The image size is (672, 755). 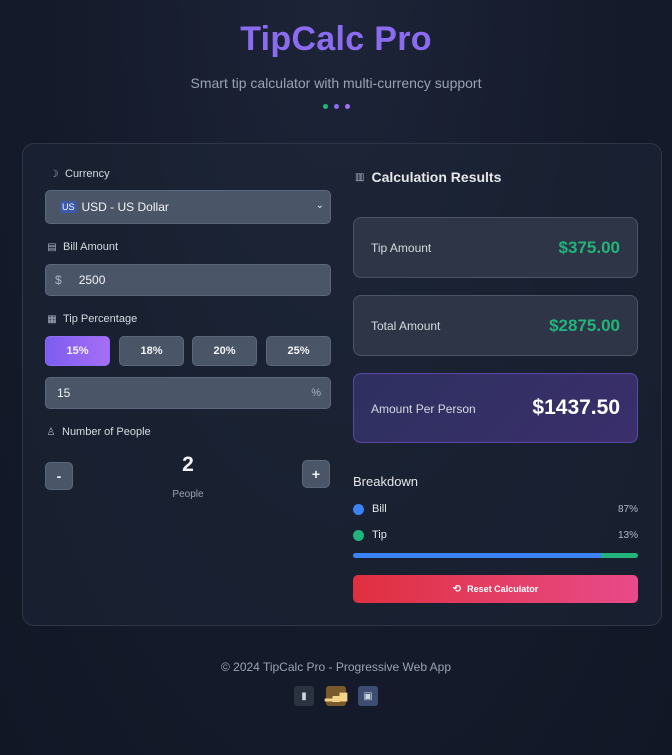 I want to click on total-amount-card: Total Amount $2875.00, so click(x=495, y=325).